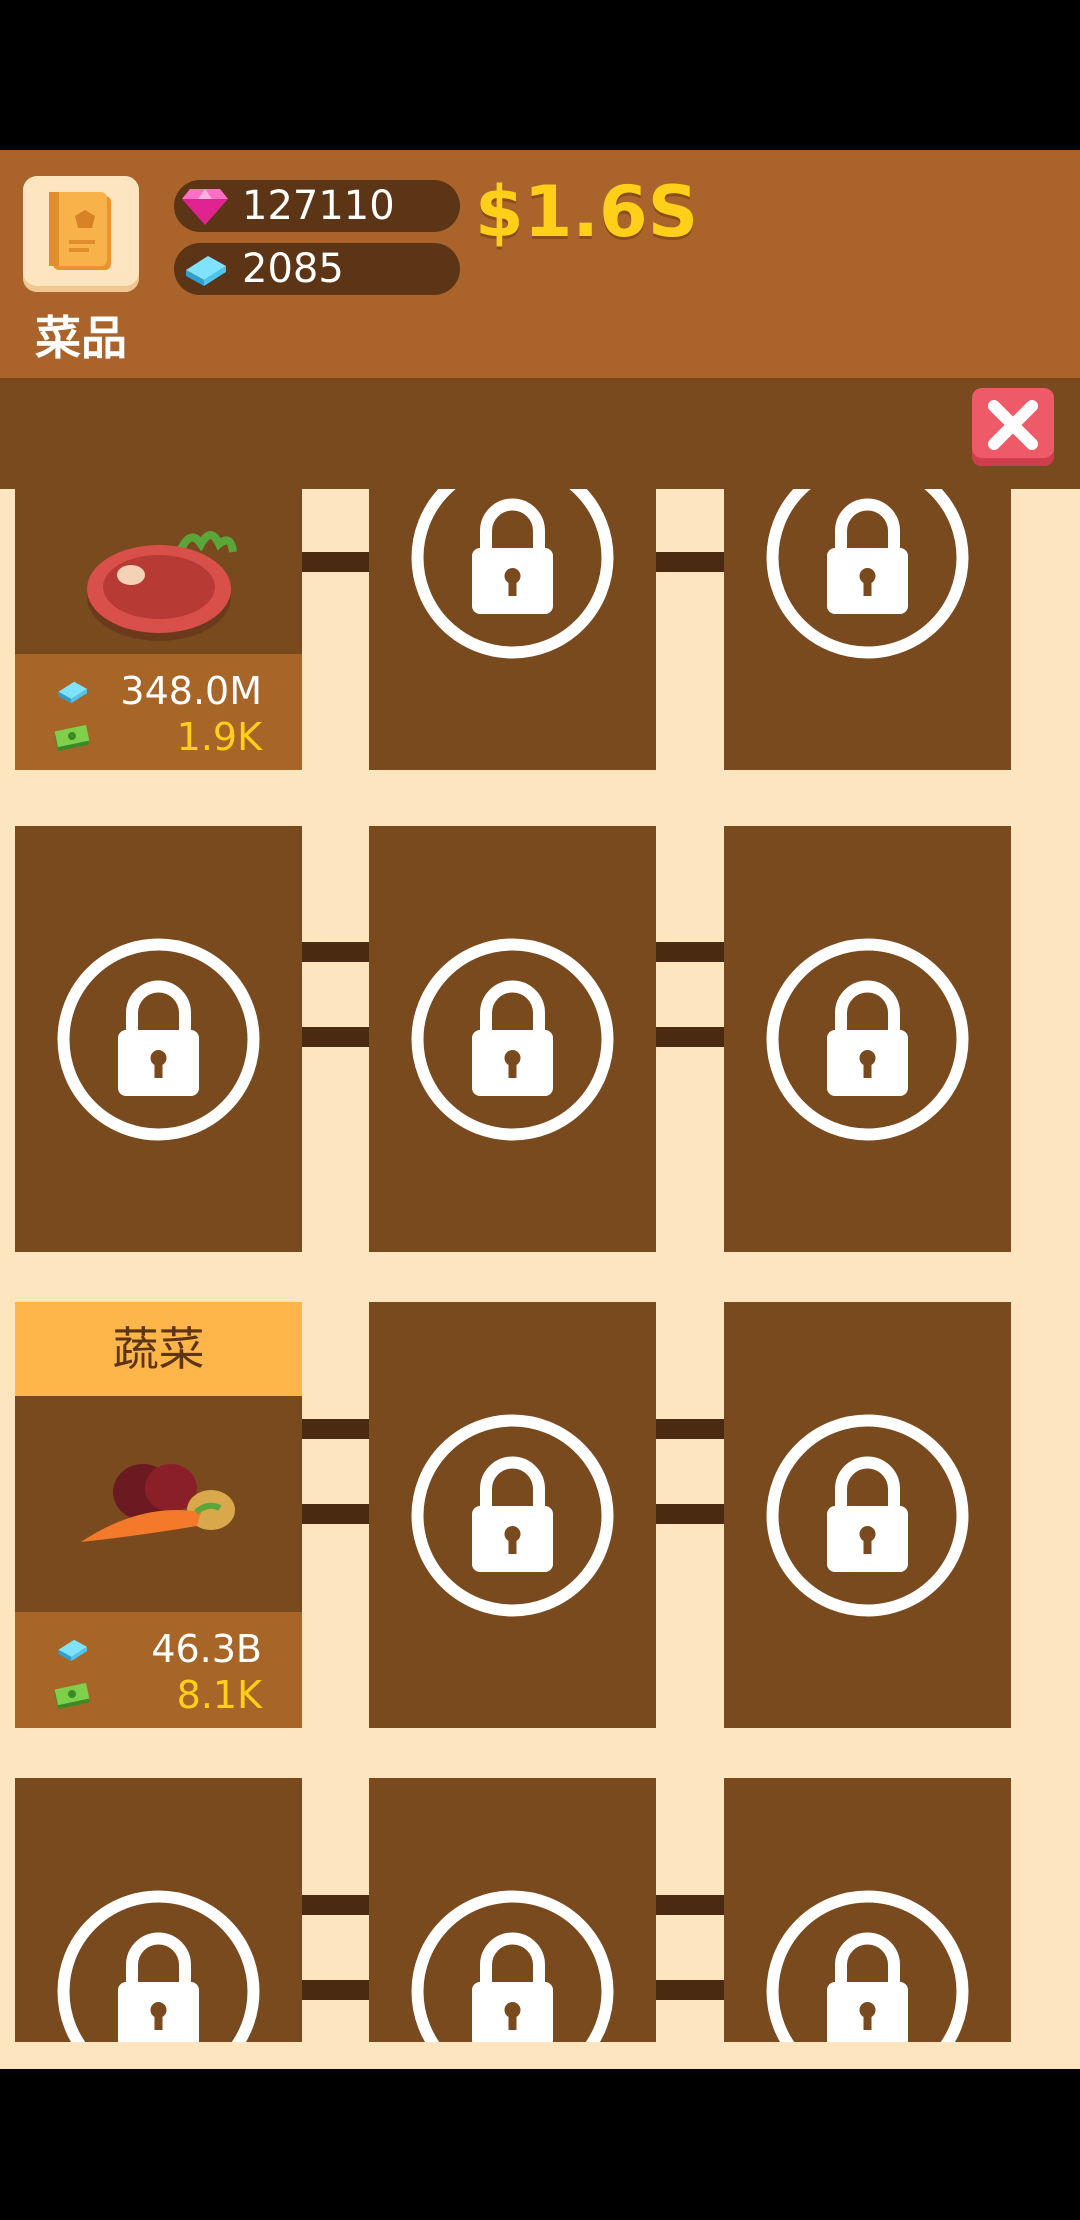 This screenshot has height=2220, width=1080. What do you see at coordinates (205, 207) in the screenshot?
I see `gem-icon` at bounding box center [205, 207].